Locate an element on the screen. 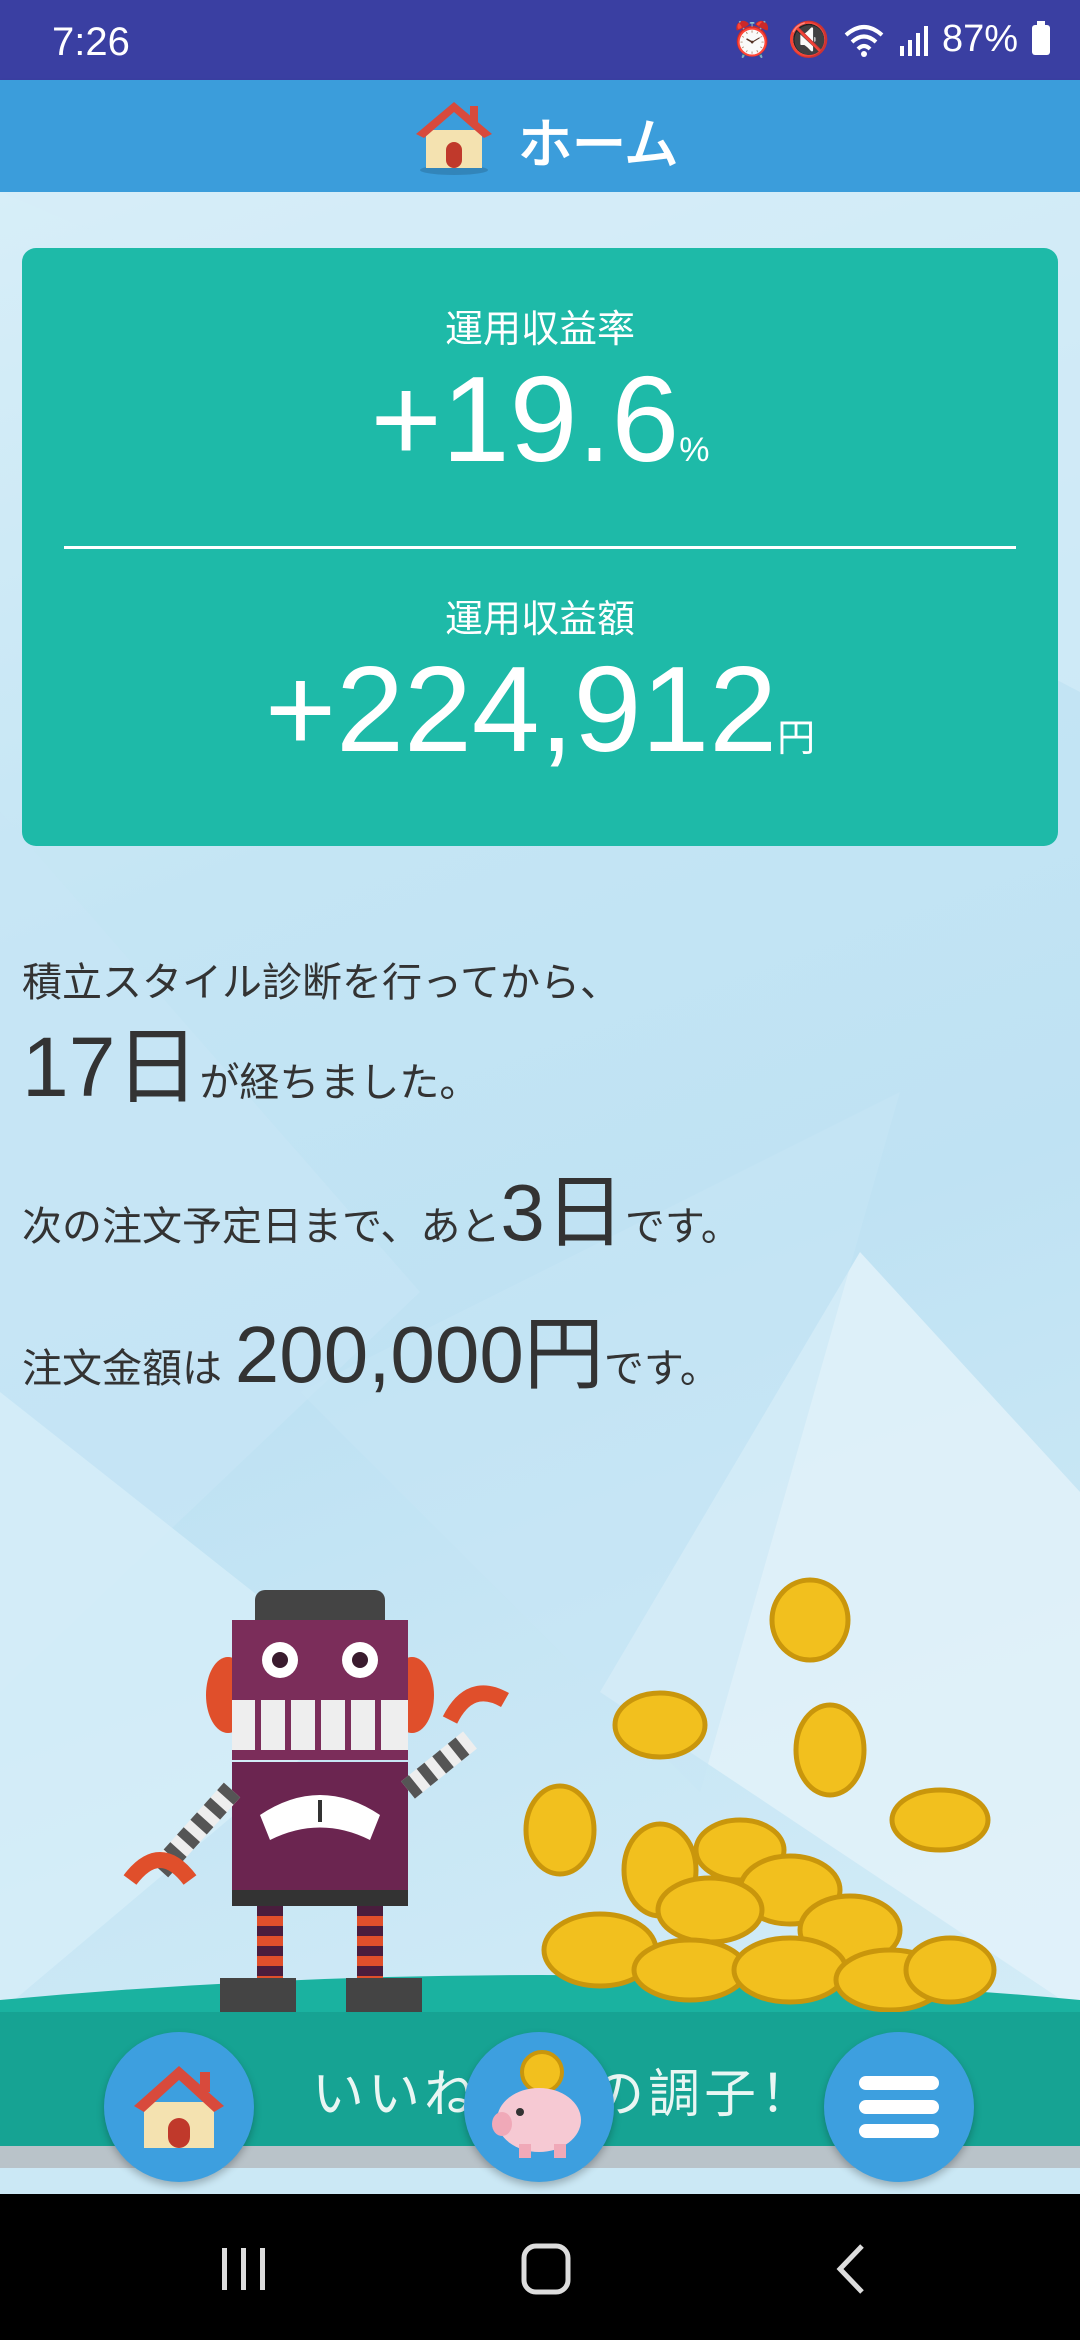 The image size is (1080, 2340). return-amount-label: 運用収益額 is located at coordinates (539, 619).